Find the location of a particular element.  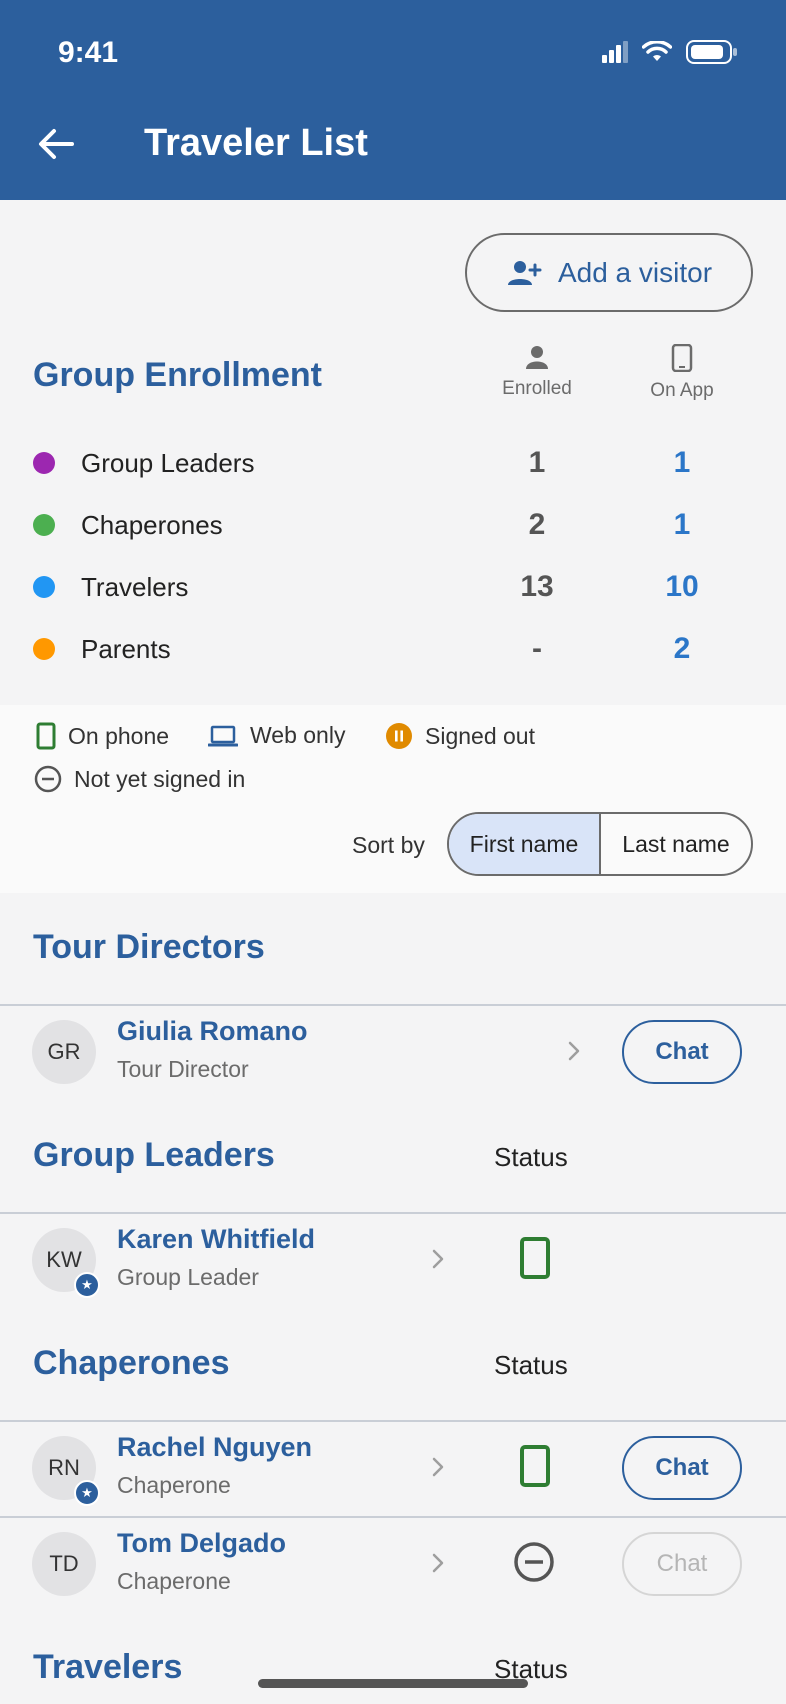

person-name: Tom Delgado is located at coordinates (202, 1543).